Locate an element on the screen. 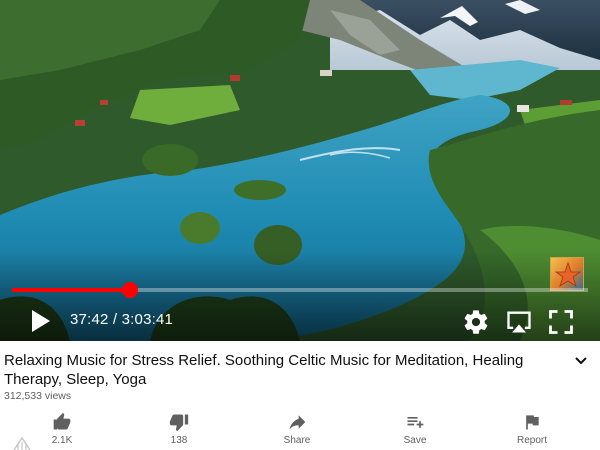  airplay-button is located at coordinates (519, 322).